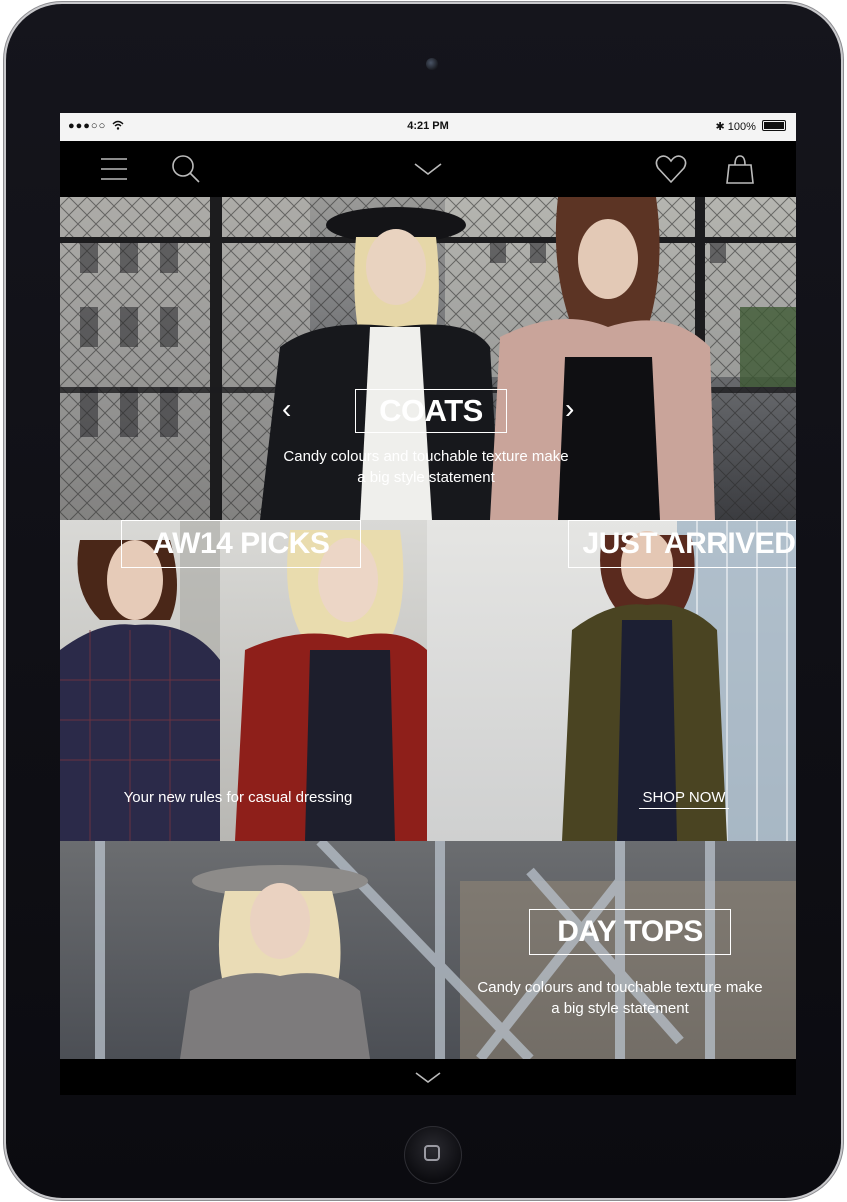  I want to click on clock: 4:21 PM, so click(428, 126).